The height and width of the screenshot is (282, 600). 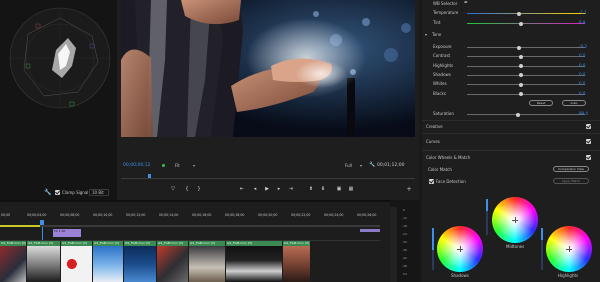 I want to click on midtones-color-wheel, so click(x=515, y=220).